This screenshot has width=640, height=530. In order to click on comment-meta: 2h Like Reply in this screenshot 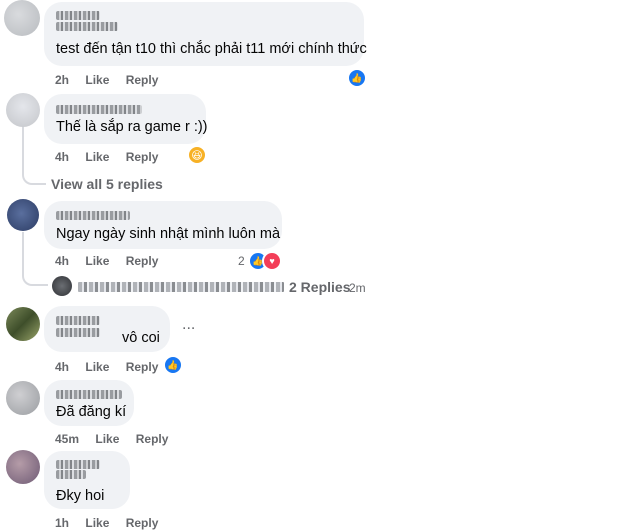, I will do `click(113, 80)`.